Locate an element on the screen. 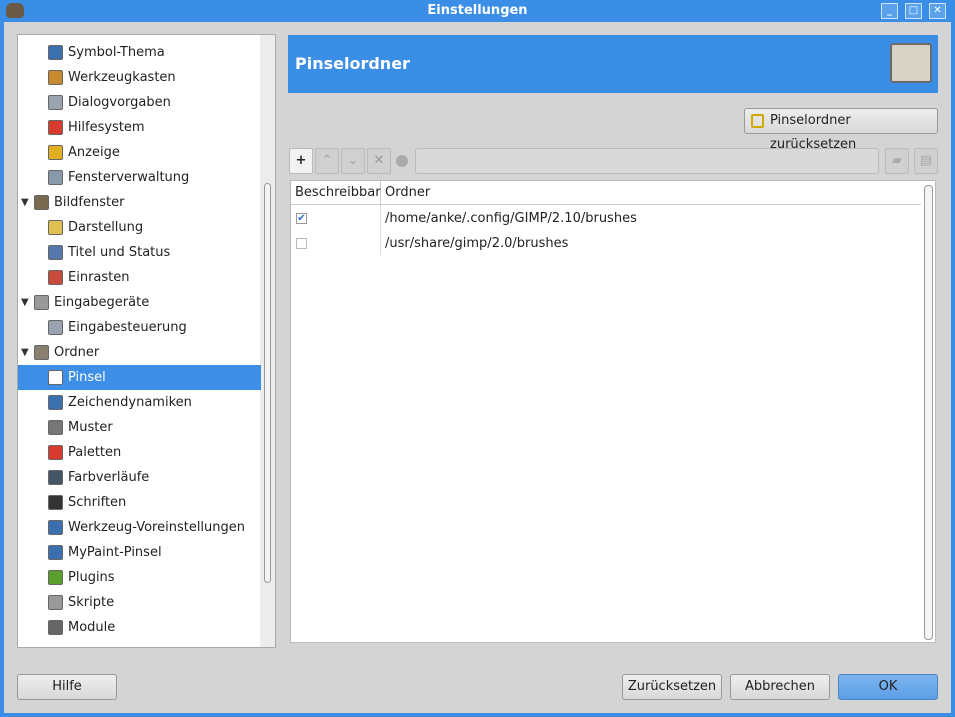 This screenshot has height=717, width=955. browse-folder-button: ▰ is located at coordinates (897, 161).